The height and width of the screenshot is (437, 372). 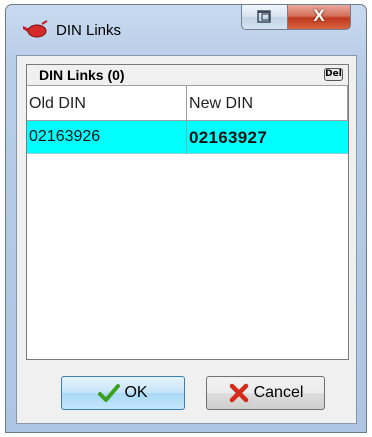 I want to click on table-row: 02163926 02163927, so click(x=187, y=137).